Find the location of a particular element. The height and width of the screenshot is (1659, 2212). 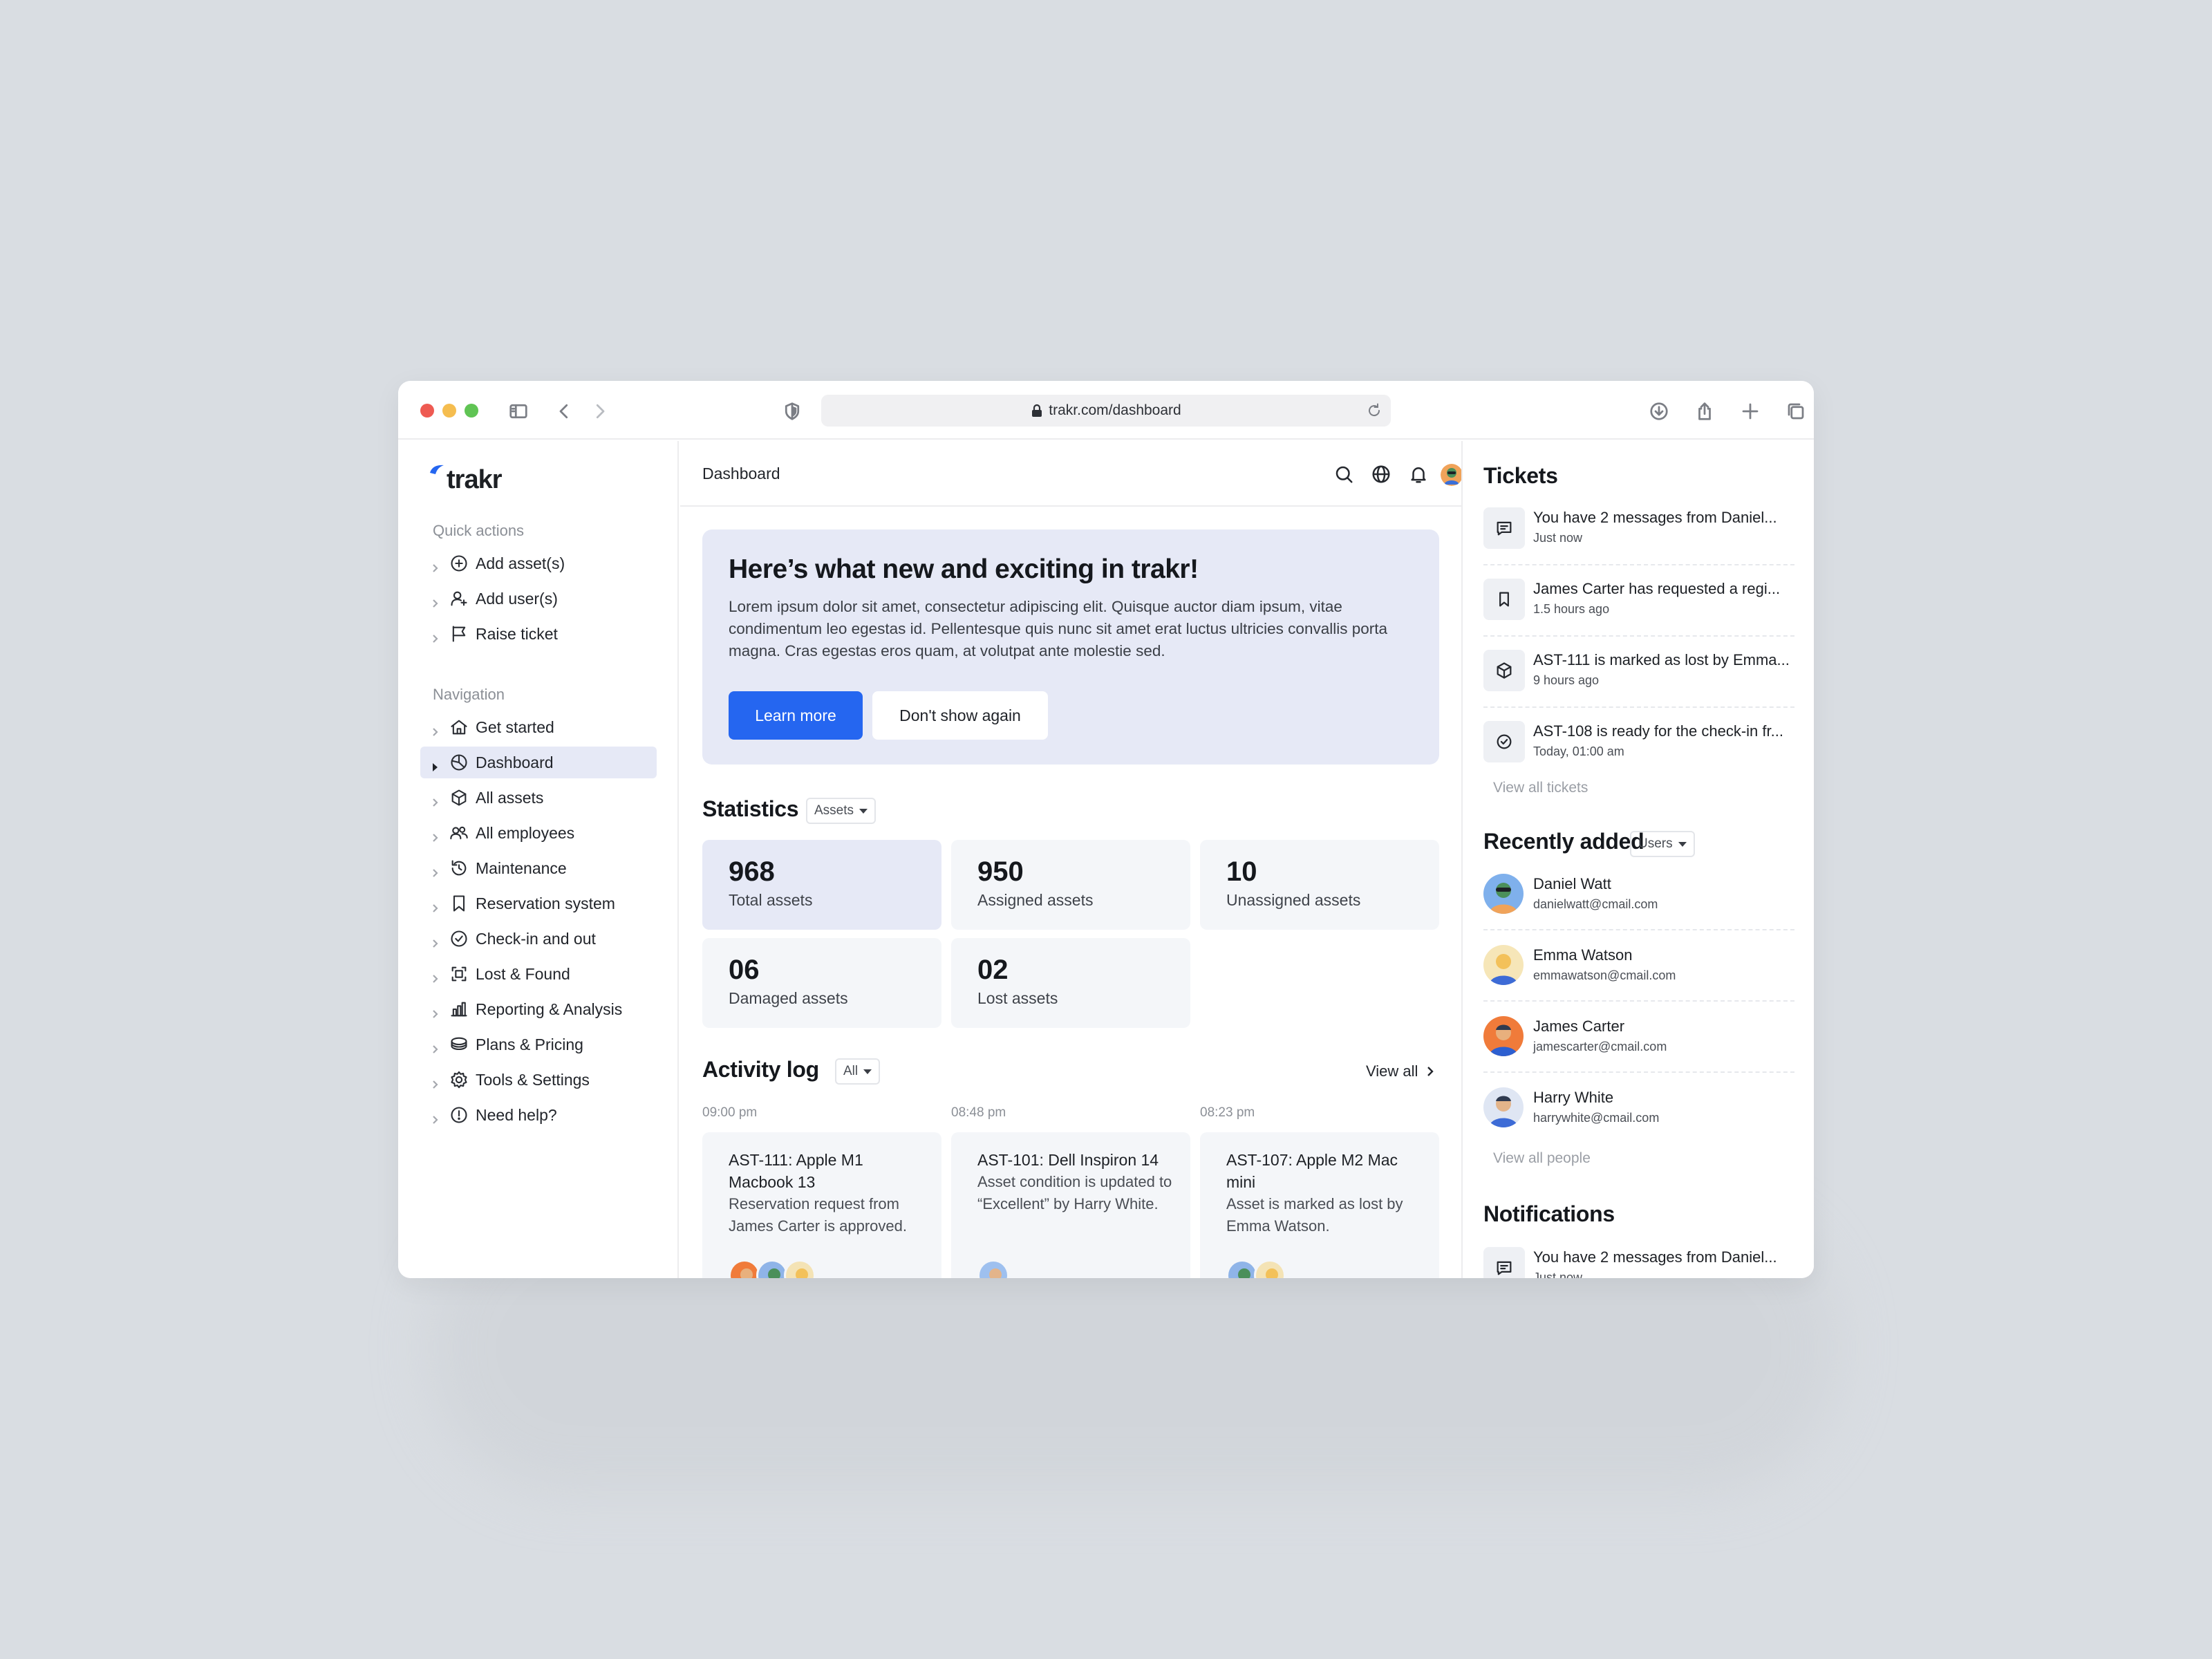

view-all-tickets-link: View all tickets is located at coordinates (1540, 788).